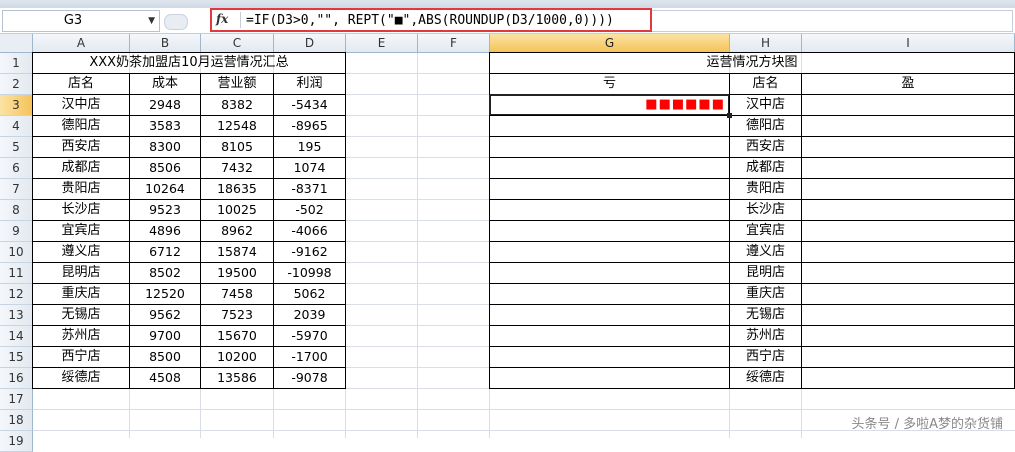  What do you see at coordinates (765, 336) in the screenshot?
I see `table2-store-cell: 苏州店` at bounding box center [765, 336].